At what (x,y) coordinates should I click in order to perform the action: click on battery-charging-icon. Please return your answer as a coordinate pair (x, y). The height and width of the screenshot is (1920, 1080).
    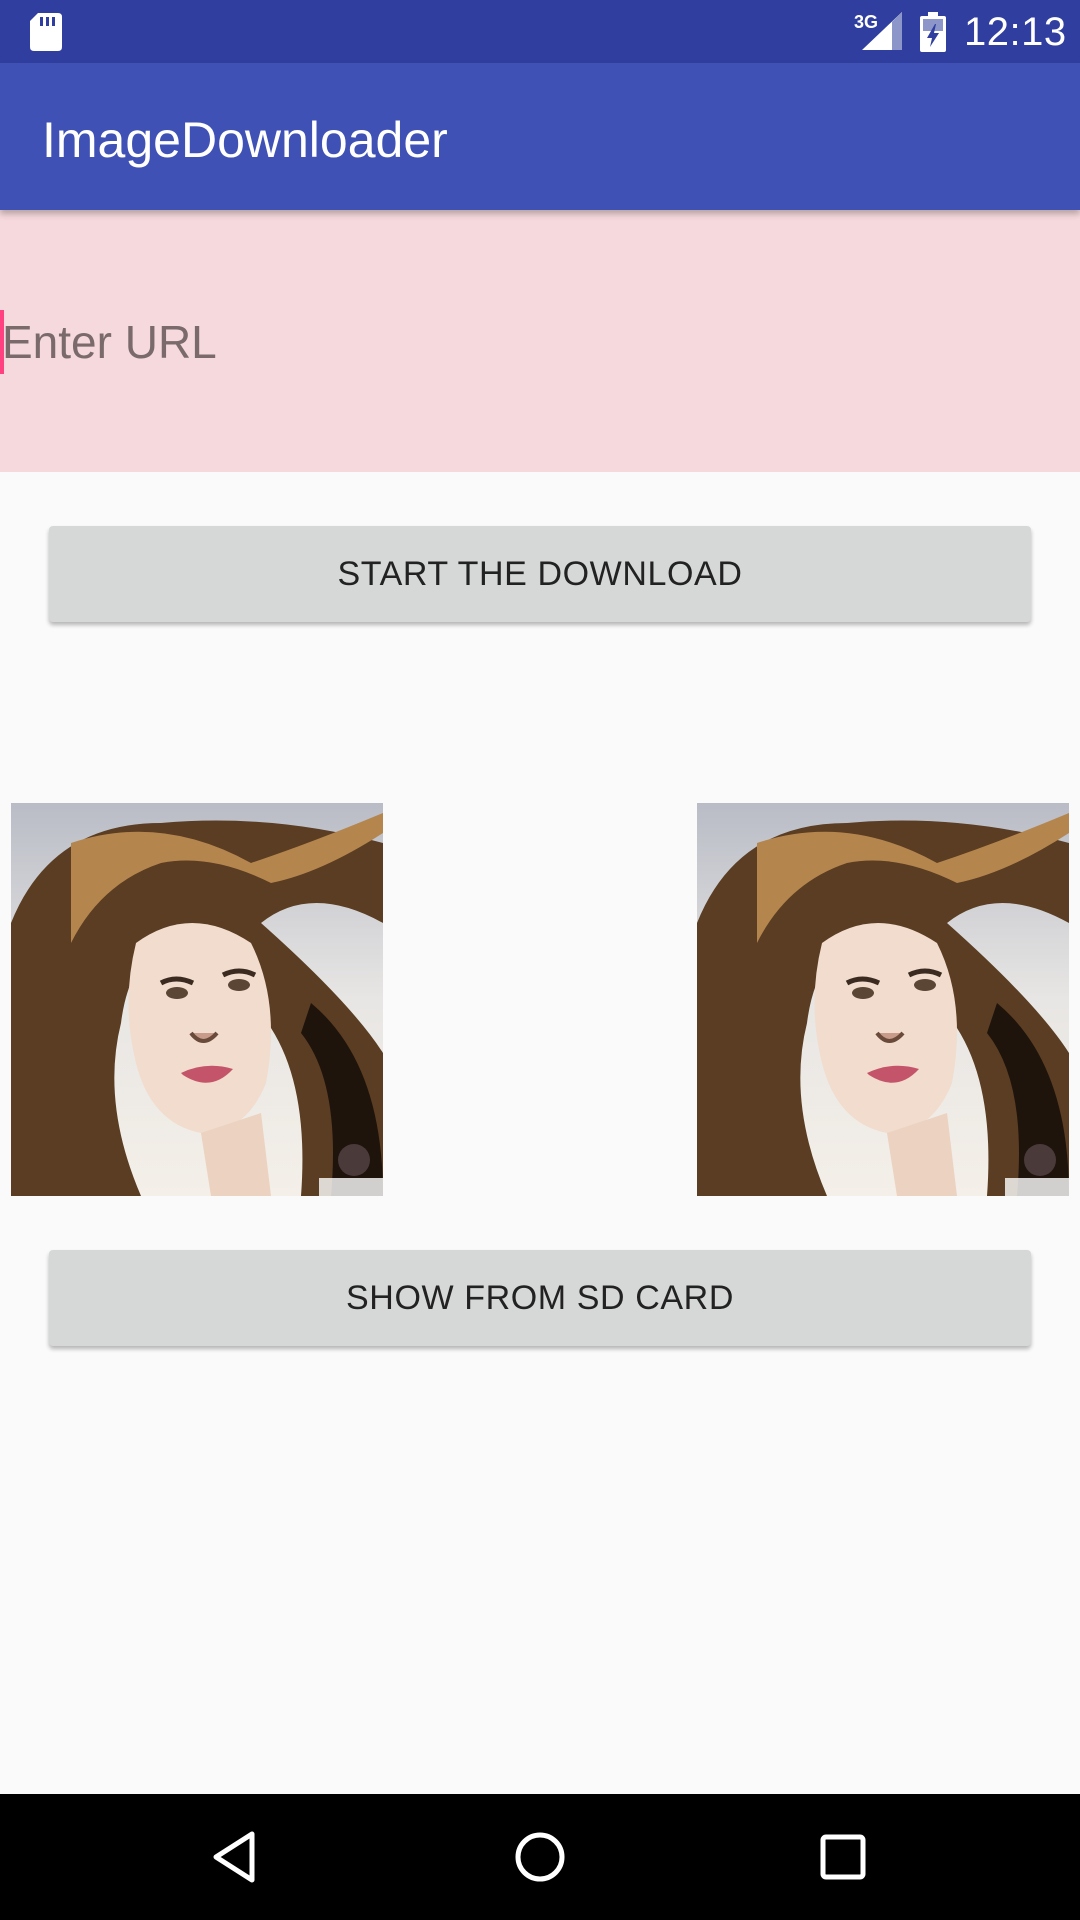
    Looking at the image, I should click on (933, 32).